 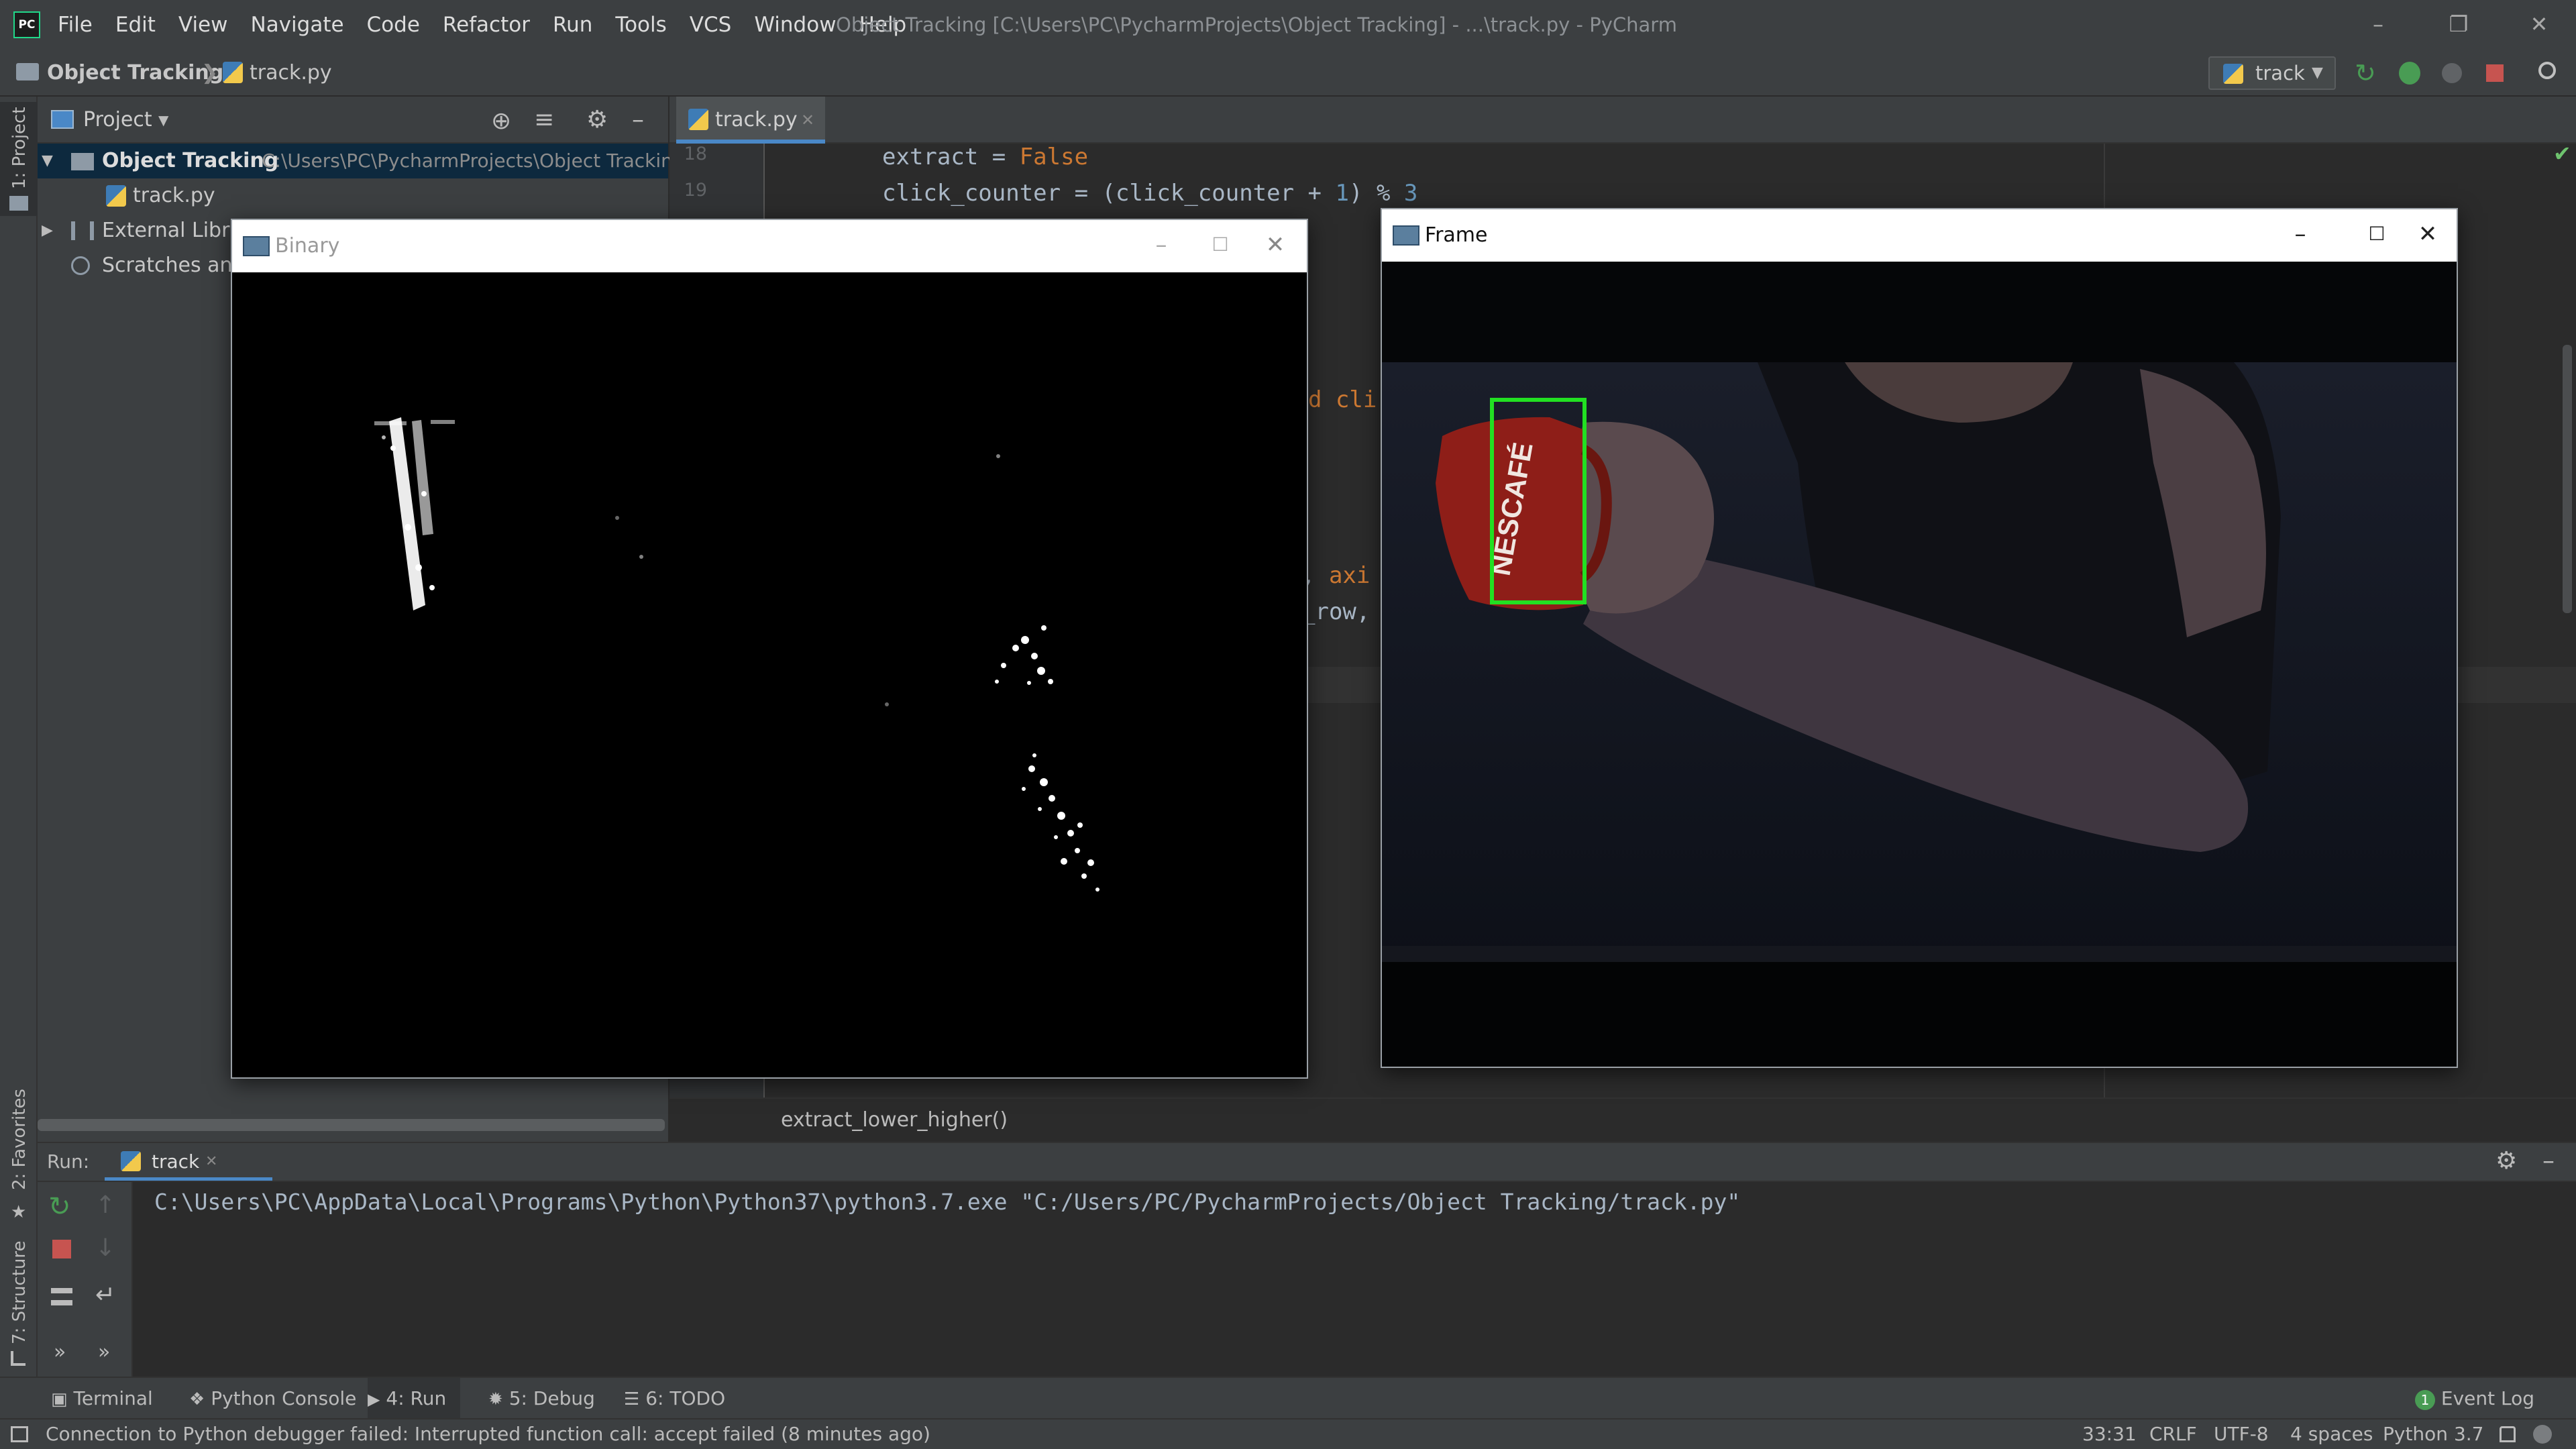 I want to click on menu-view: View, so click(x=203, y=25).